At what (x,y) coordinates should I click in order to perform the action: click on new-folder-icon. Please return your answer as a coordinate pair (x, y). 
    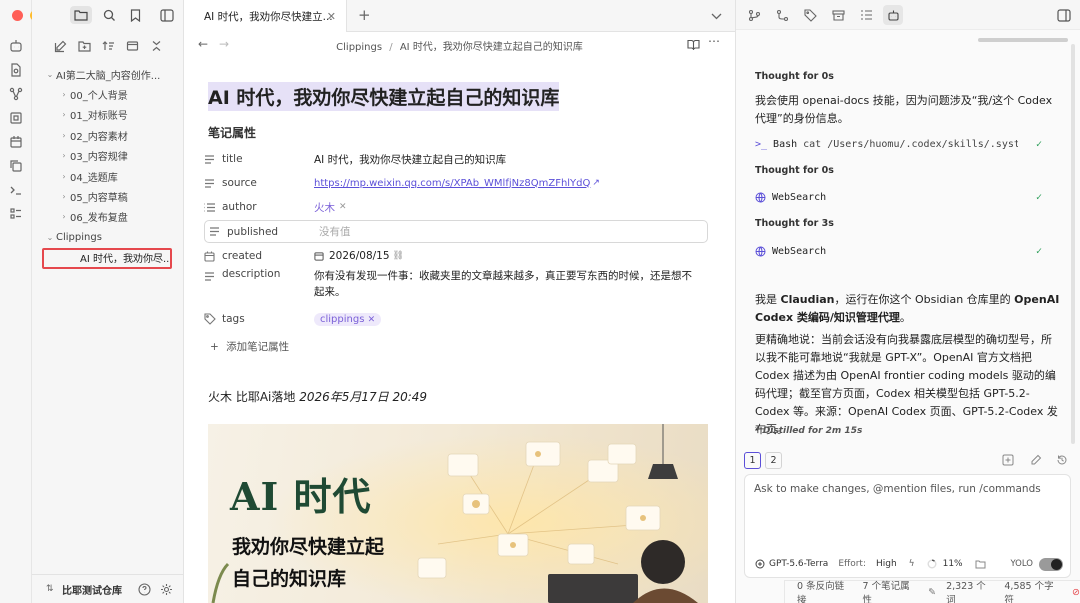
    Looking at the image, I should click on (84, 46).